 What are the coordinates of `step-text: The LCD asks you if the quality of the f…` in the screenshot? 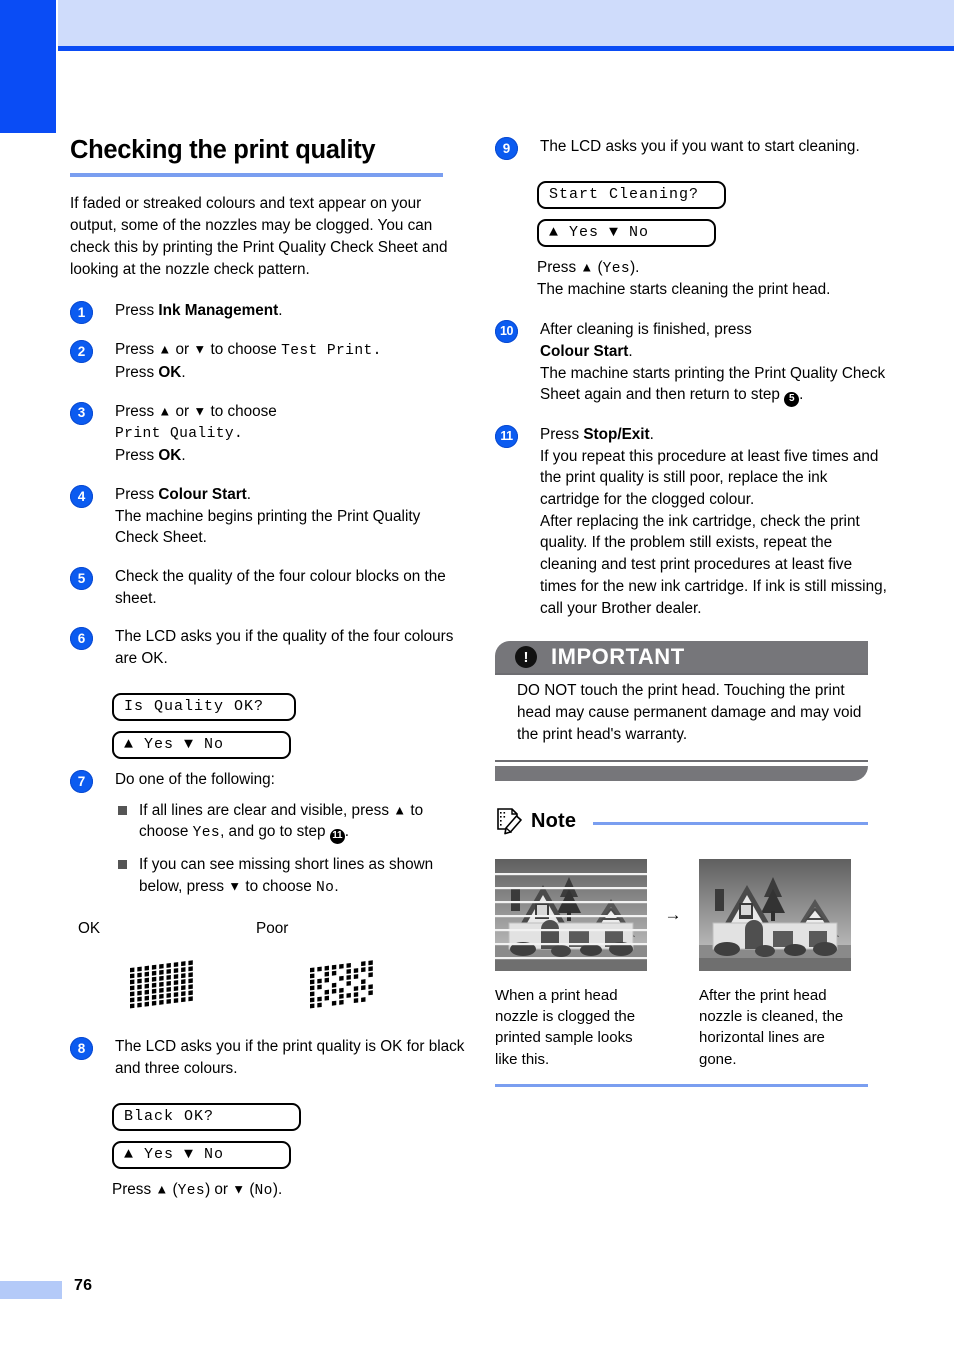 It's located at (284, 648).